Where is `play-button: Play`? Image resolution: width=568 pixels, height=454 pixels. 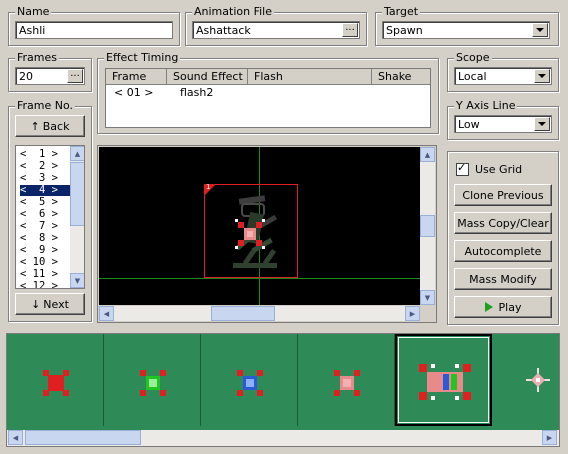 play-button: Play is located at coordinates (503, 307).